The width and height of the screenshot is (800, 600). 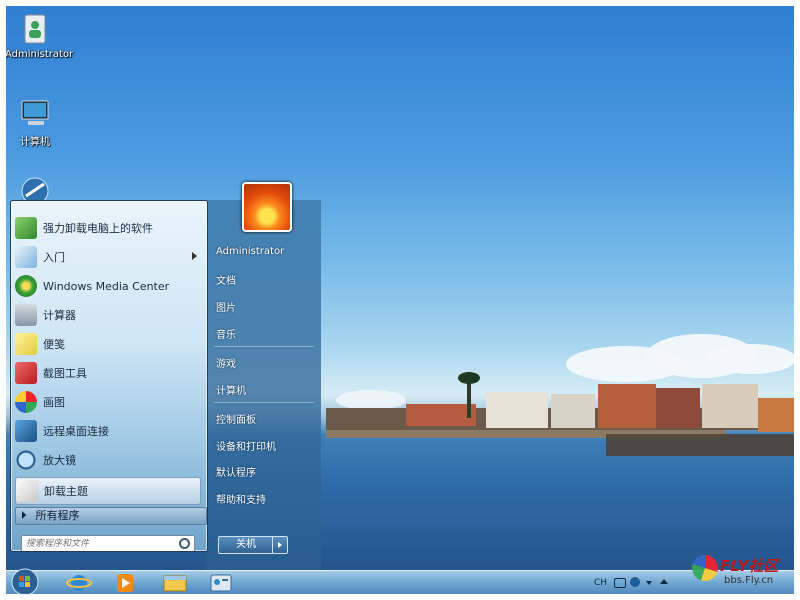 I want to click on taskbar-control-panel, so click(x=221, y=583).